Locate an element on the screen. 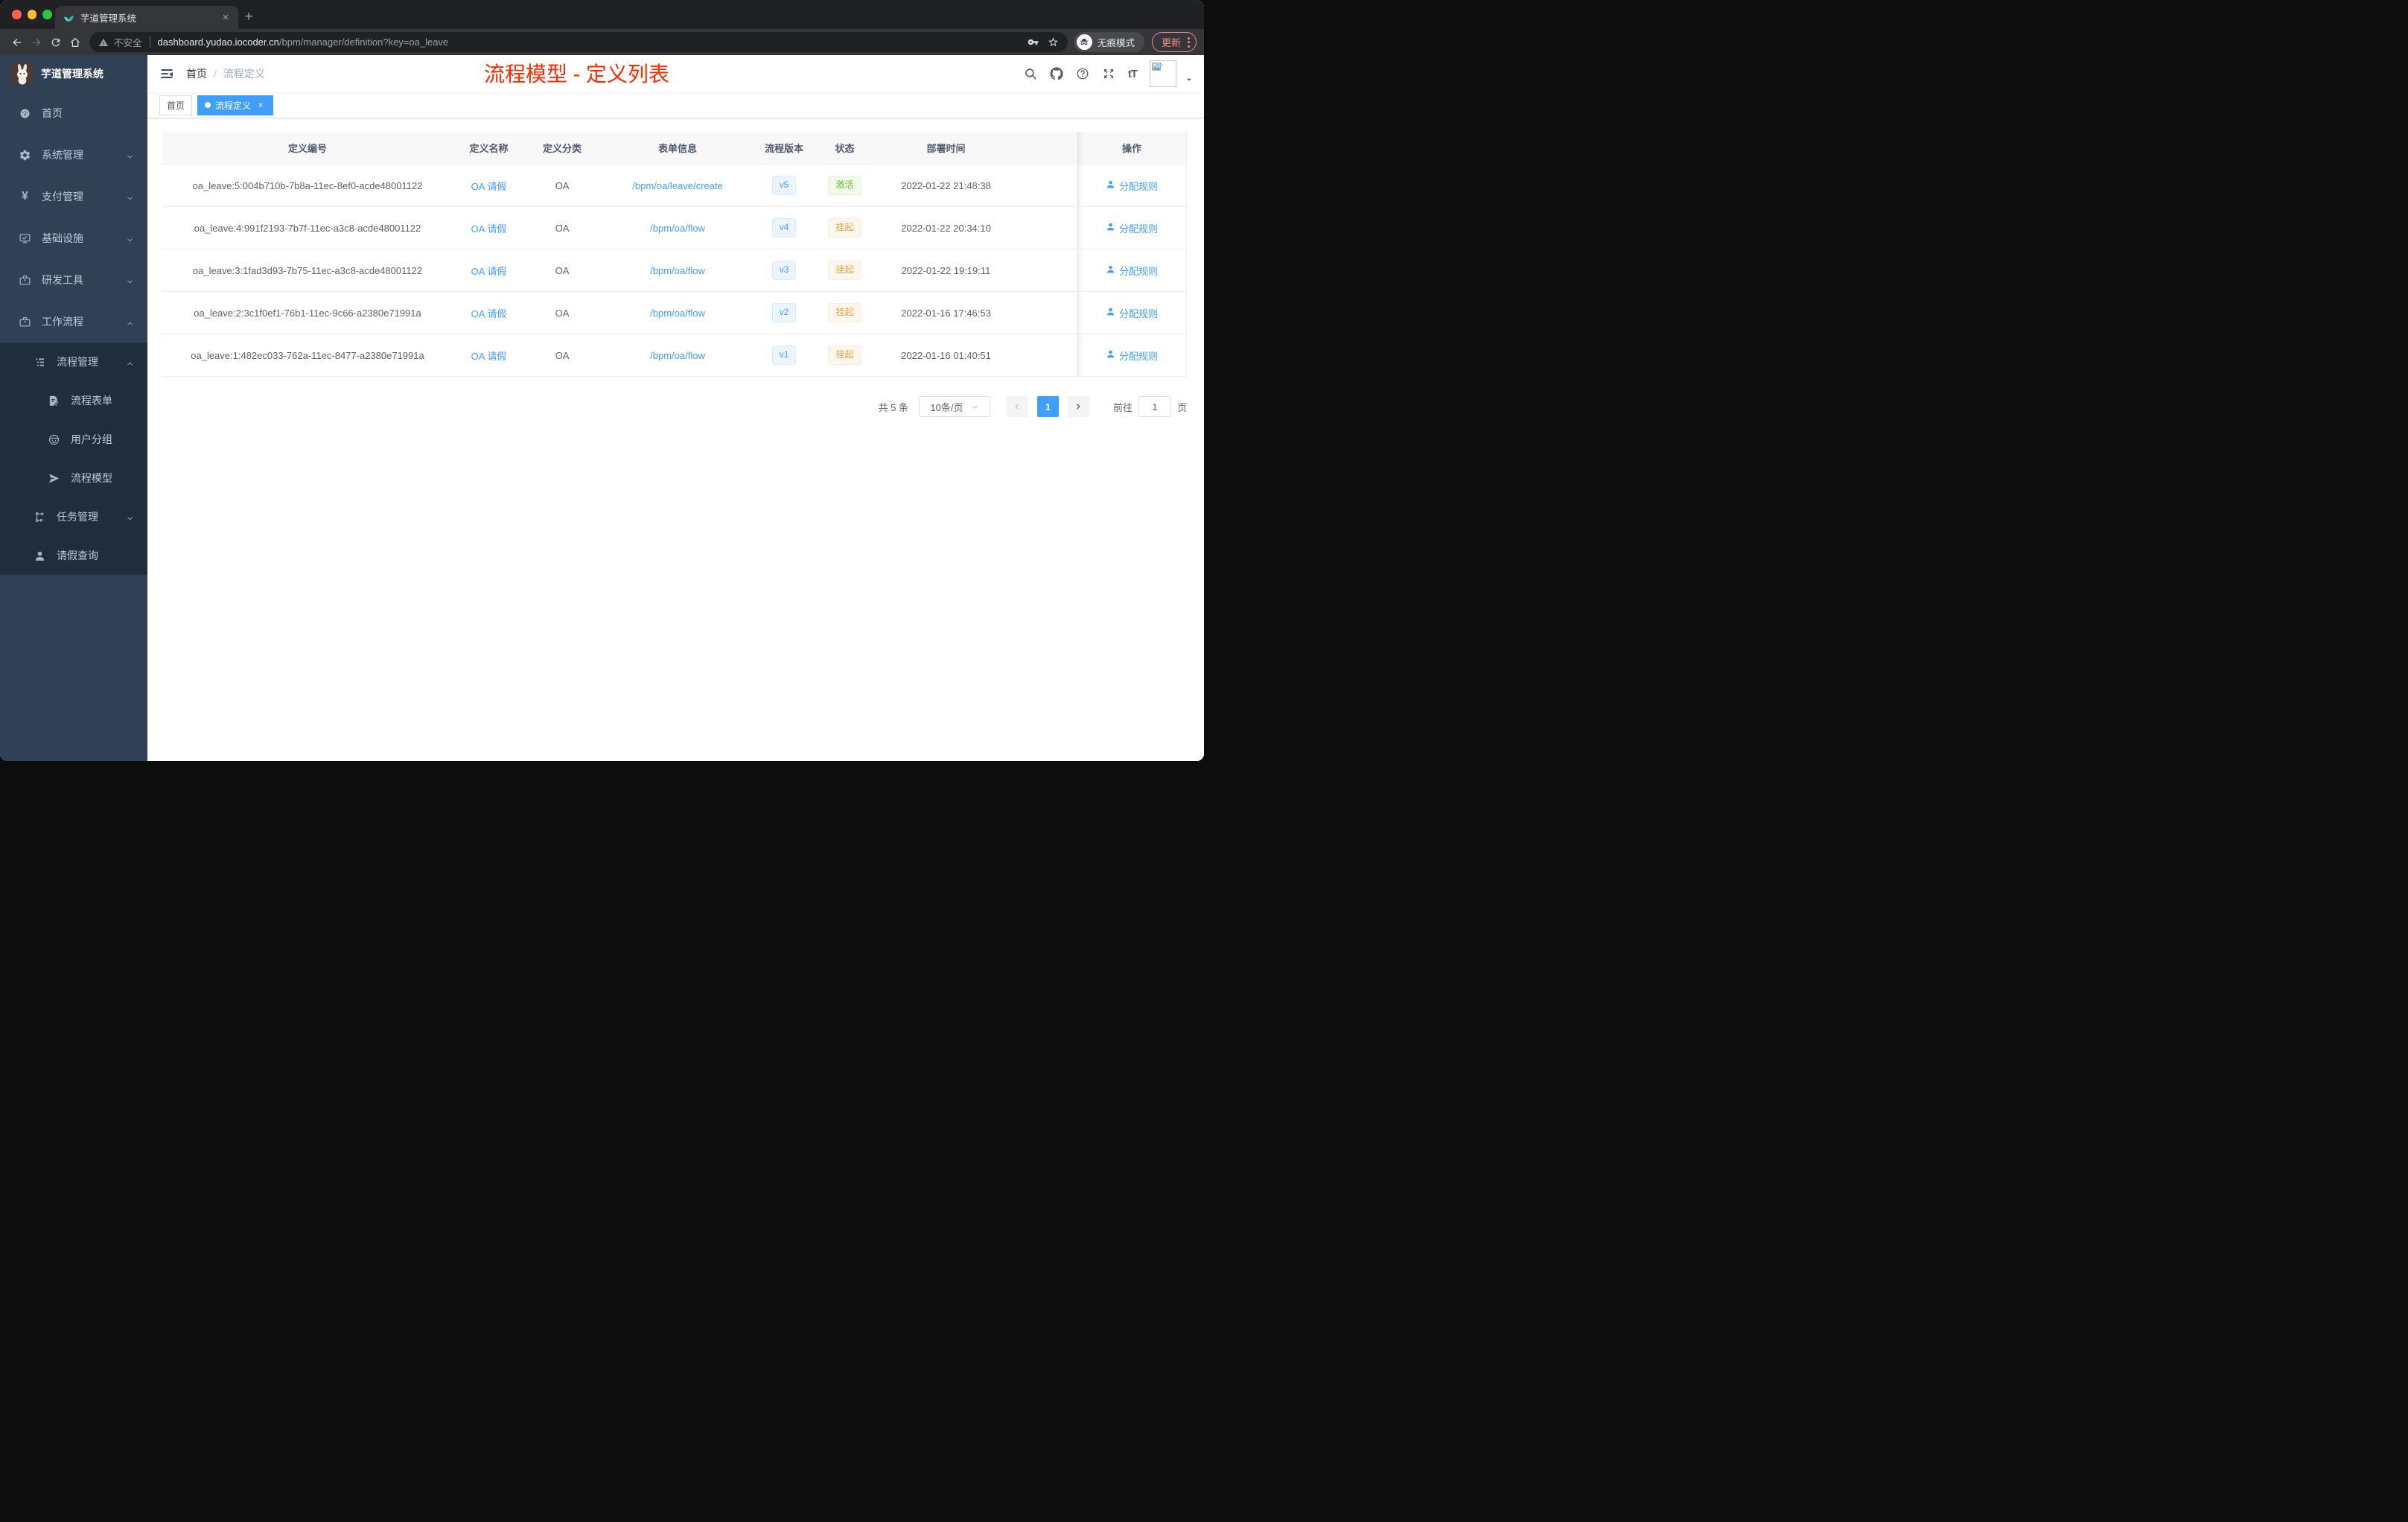 The width and height of the screenshot is (2408, 1522). avatar-dropdown-caret-icon is located at coordinates (1189, 78).